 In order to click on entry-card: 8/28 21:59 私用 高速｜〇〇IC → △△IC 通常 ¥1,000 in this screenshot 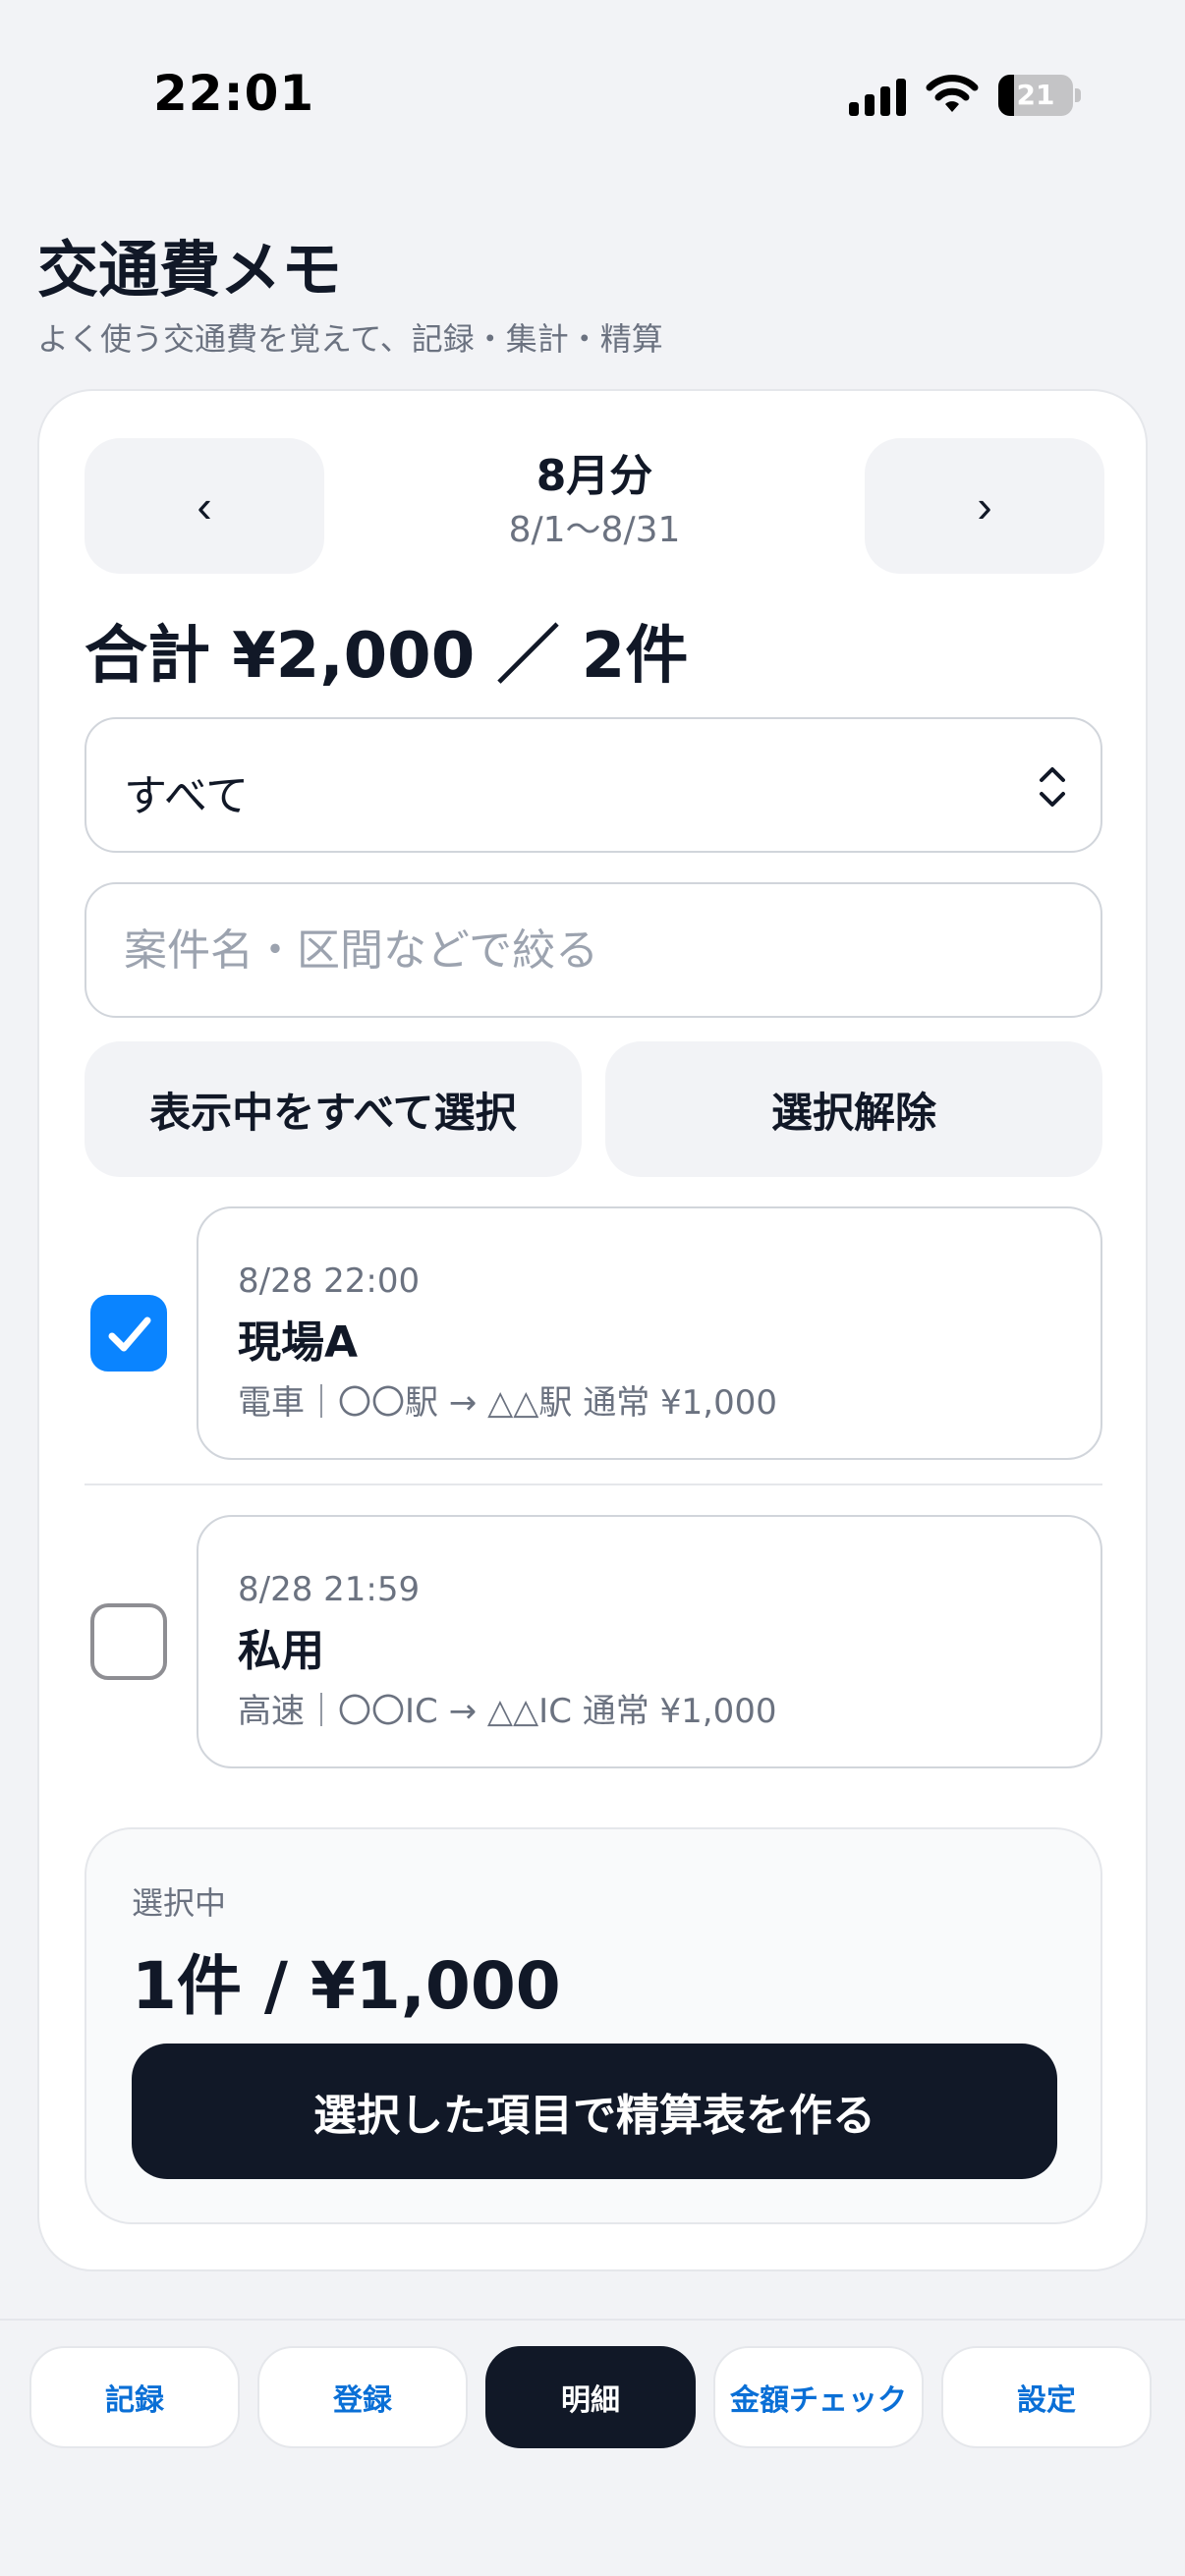, I will do `click(650, 1641)`.